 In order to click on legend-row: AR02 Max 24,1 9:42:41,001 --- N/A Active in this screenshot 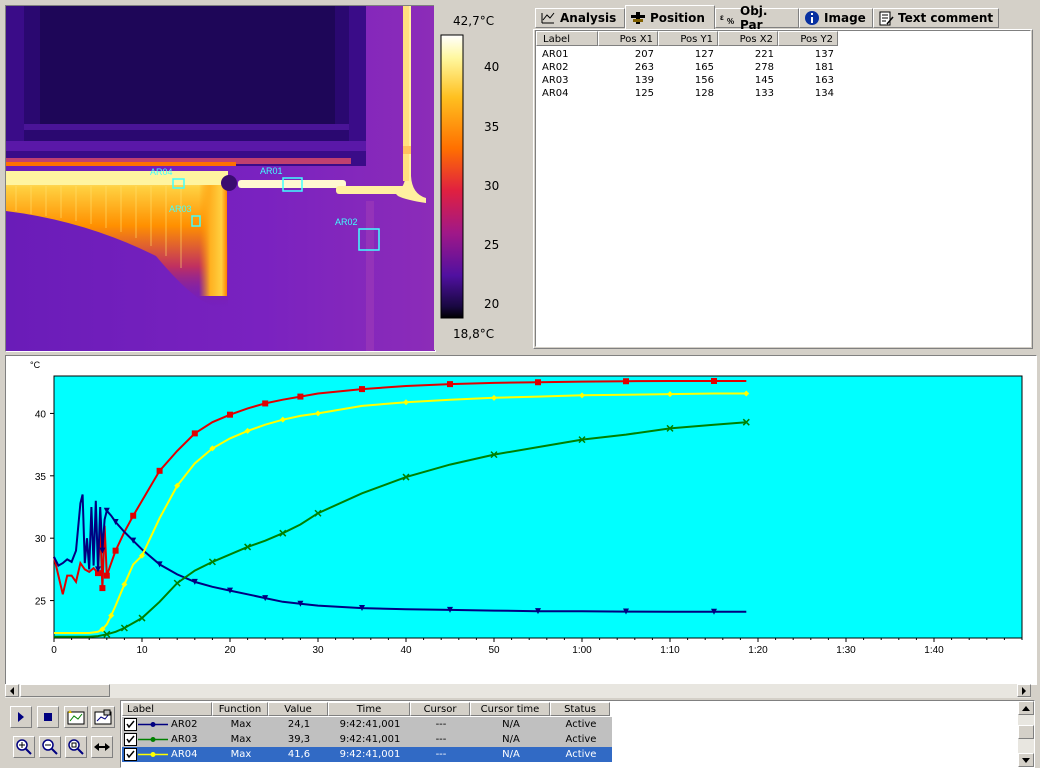, I will do `click(367, 724)`.